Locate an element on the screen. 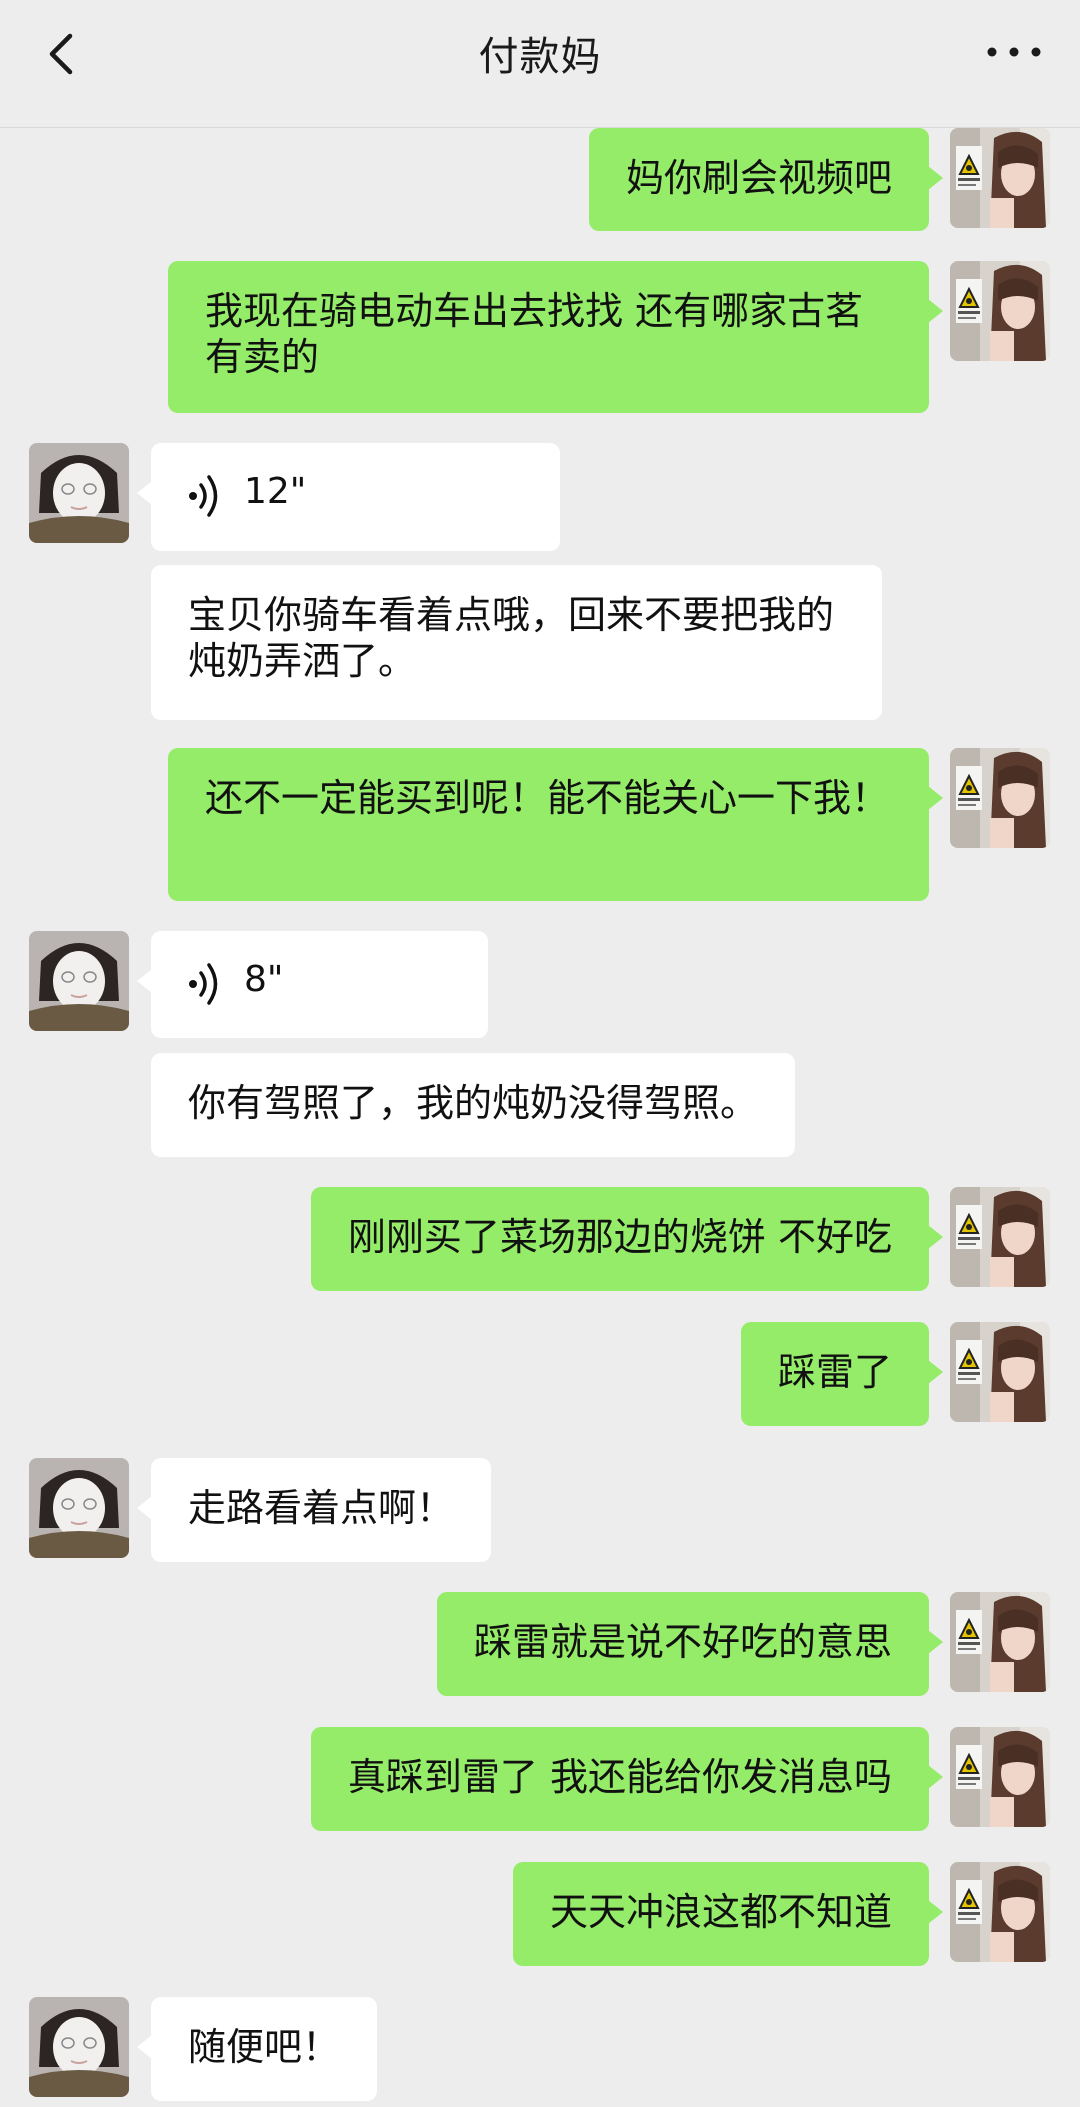 The image size is (1080, 2107). voice-message: 12" is located at coordinates (348, 497).